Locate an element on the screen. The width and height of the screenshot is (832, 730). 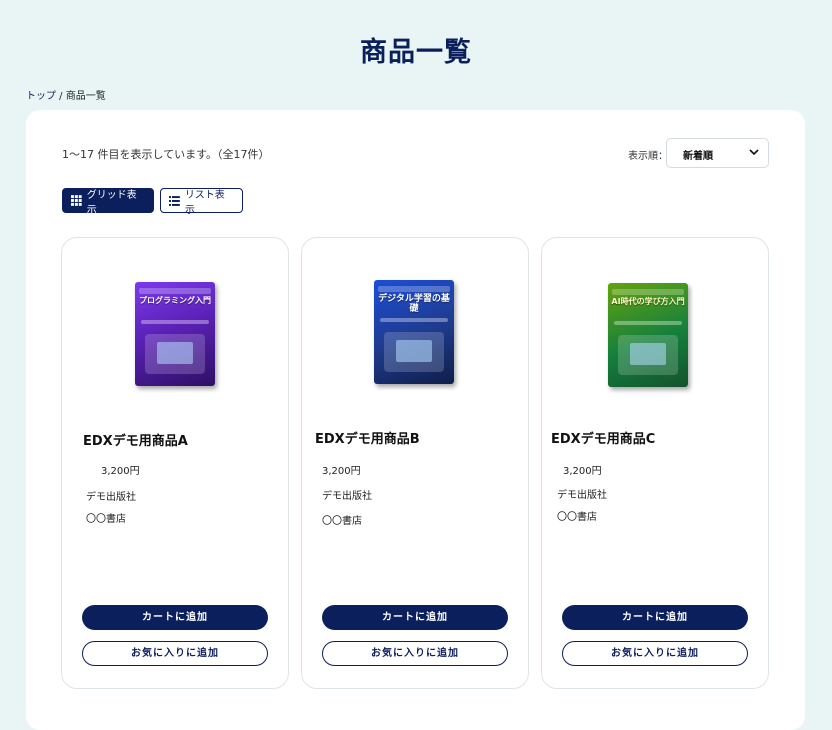
breadcrumb-current: 商品一覧 is located at coordinates (85, 96).